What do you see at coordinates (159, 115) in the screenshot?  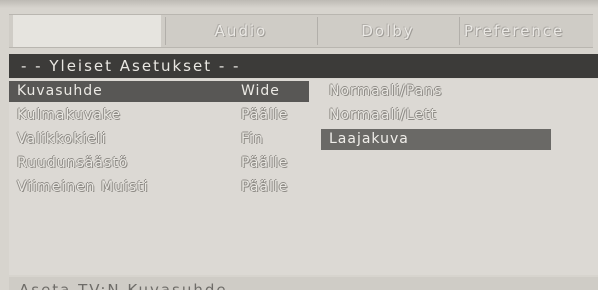 I see `setting-row-angle-mark: Kulmakuvake Päälle` at bounding box center [159, 115].